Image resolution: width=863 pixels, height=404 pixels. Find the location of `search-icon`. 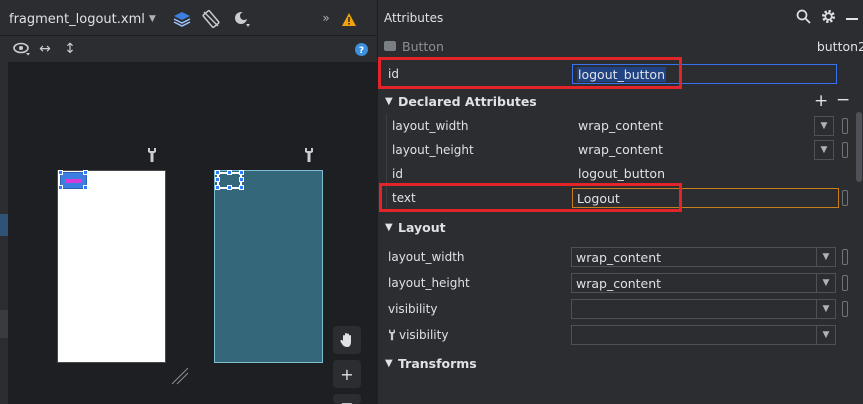

search-icon is located at coordinates (803, 18).